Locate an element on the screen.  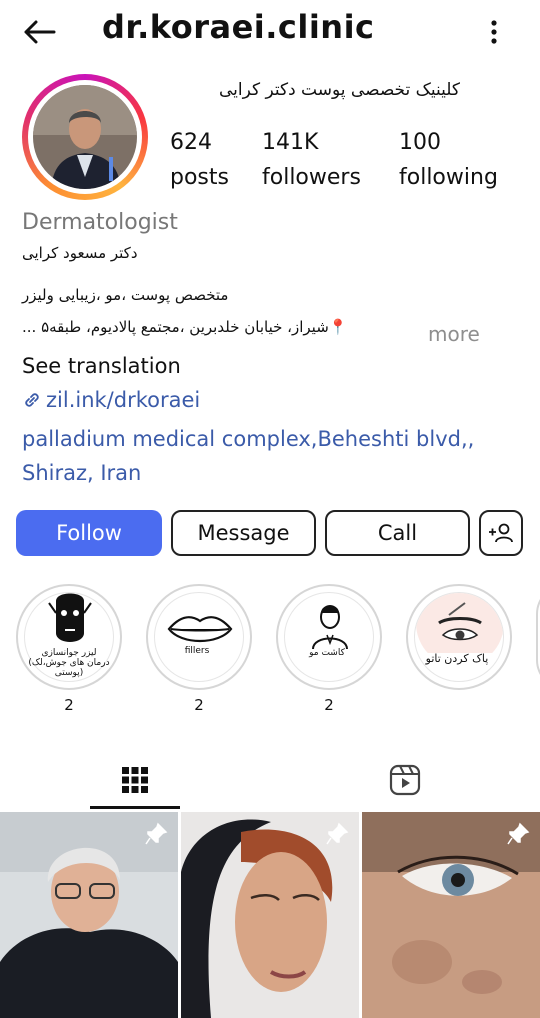
website-link-text: zil.ink/drkoraei is located at coordinates (123, 400).